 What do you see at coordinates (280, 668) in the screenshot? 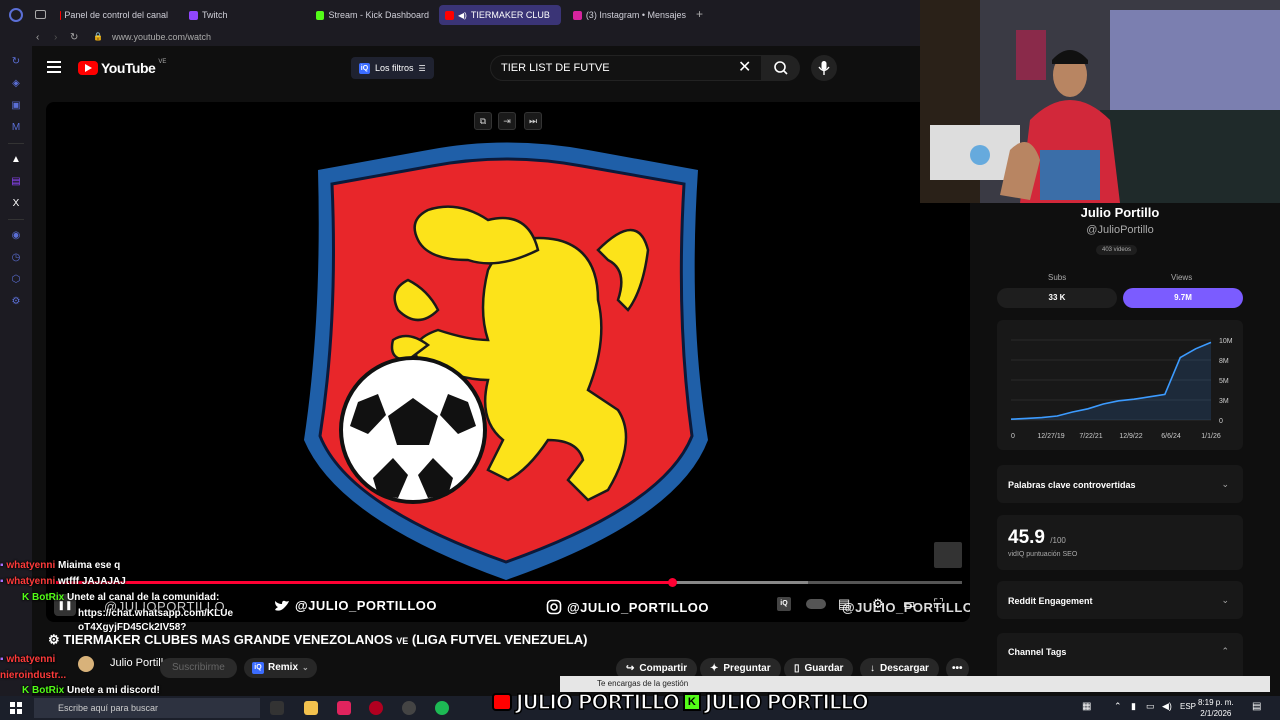
I see `remix-button: iQ Remix ⌄` at bounding box center [280, 668].